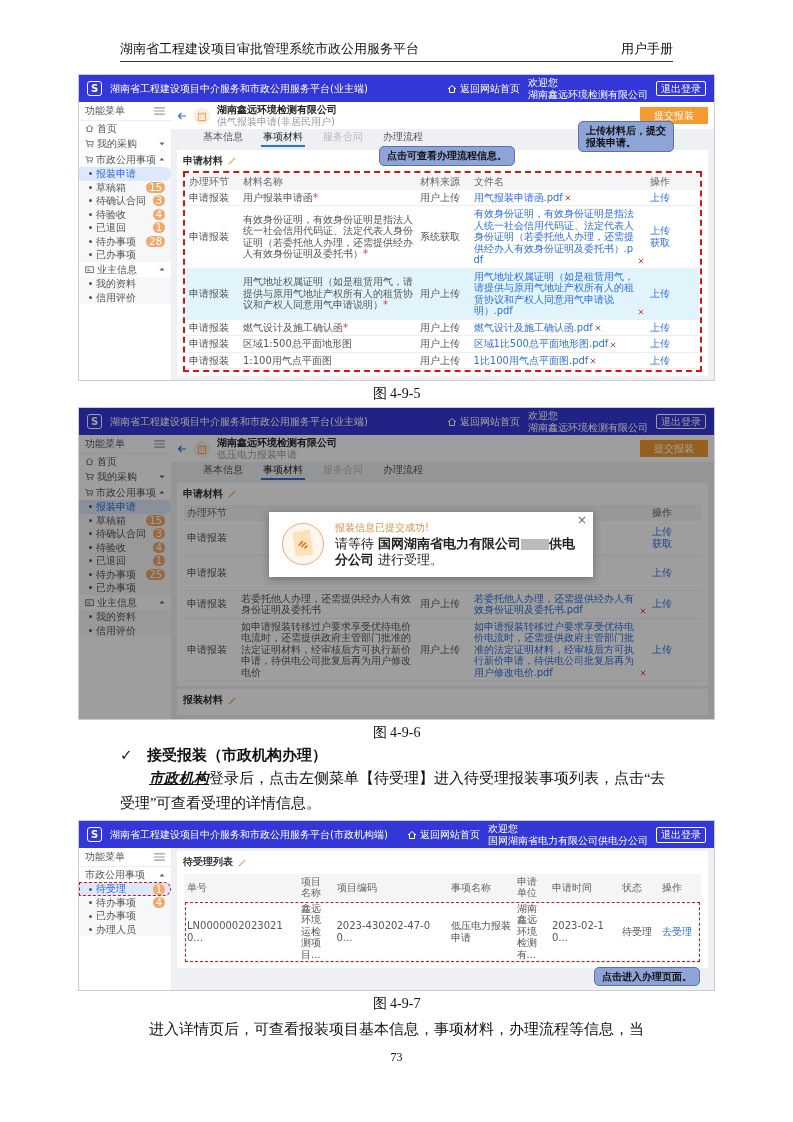 The image size is (793, 1122). What do you see at coordinates (452, 88) in the screenshot?
I see `home-icon` at bounding box center [452, 88].